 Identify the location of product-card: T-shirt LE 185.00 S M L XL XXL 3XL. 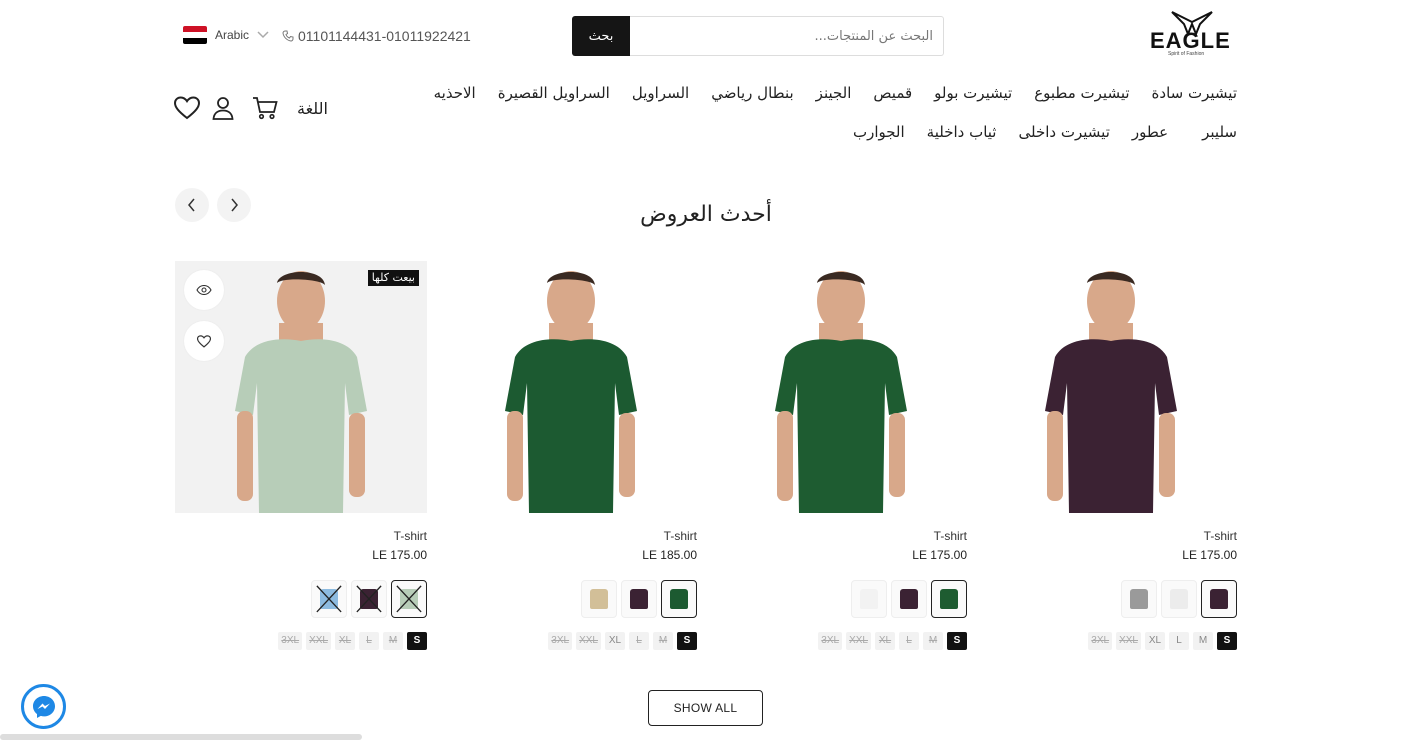
(571, 455).